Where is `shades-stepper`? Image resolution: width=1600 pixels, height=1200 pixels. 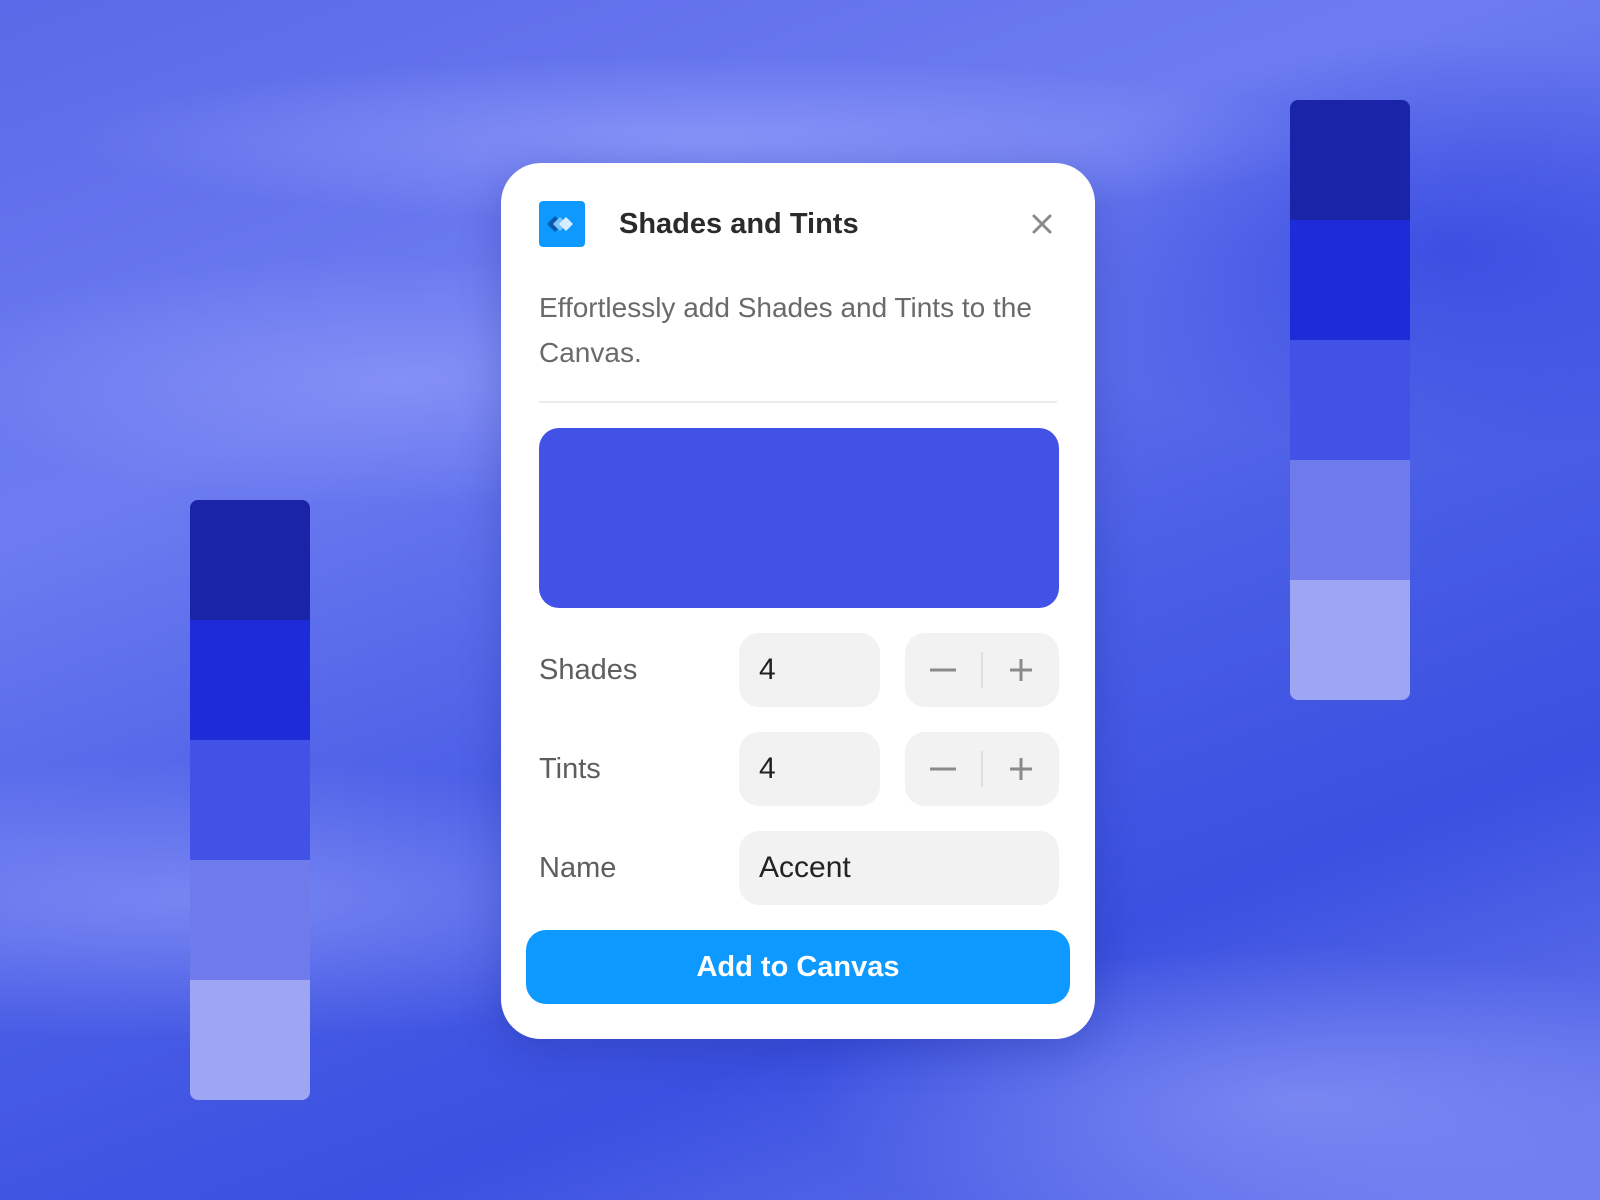 shades-stepper is located at coordinates (982, 670).